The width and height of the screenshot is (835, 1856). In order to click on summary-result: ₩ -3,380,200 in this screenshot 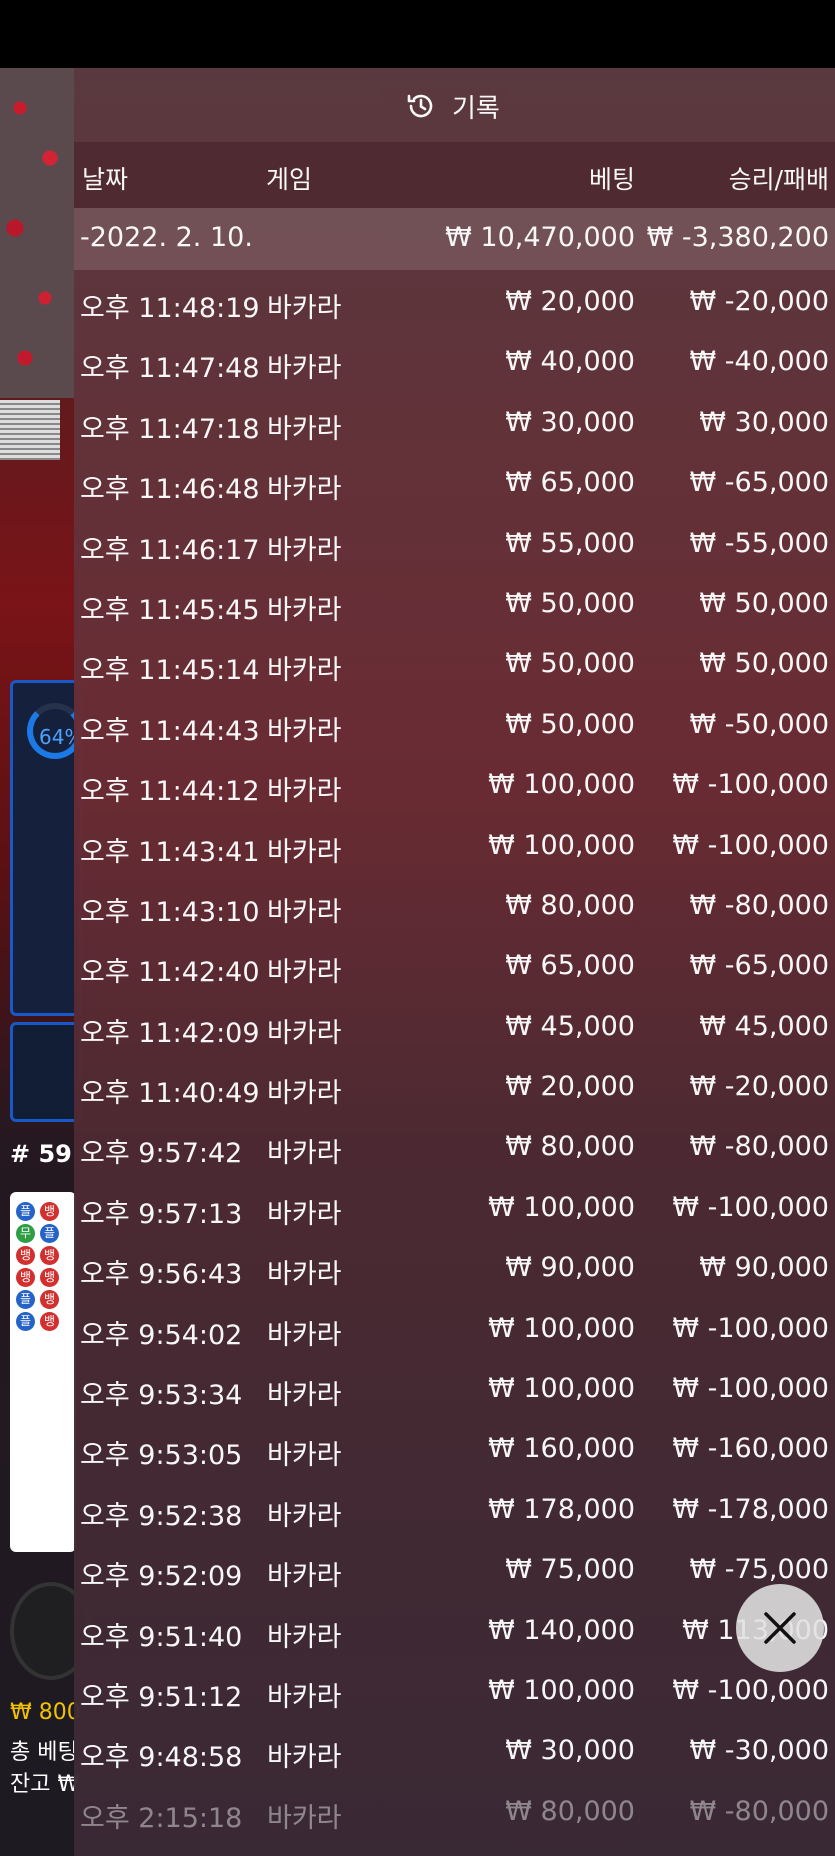, I will do `click(737, 237)`.